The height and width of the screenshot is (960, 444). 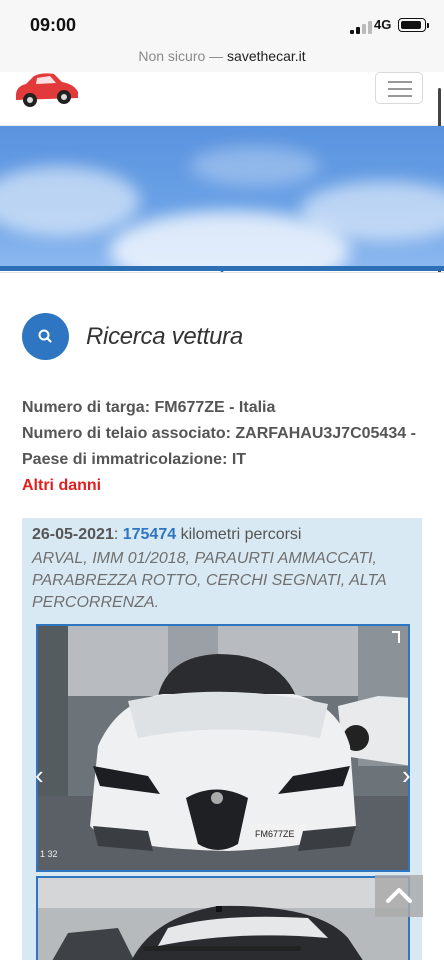 I want to click on entry-header: 26-05-2021: 175474 kilometri percorsi, so click(x=166, y=535).